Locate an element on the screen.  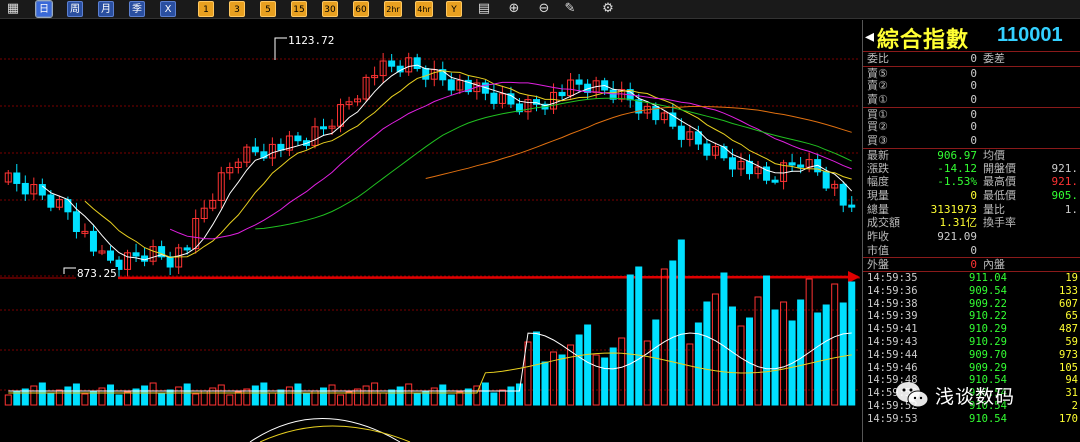
quote-label-2: 開盤價 is located at coordinates (999, 168).